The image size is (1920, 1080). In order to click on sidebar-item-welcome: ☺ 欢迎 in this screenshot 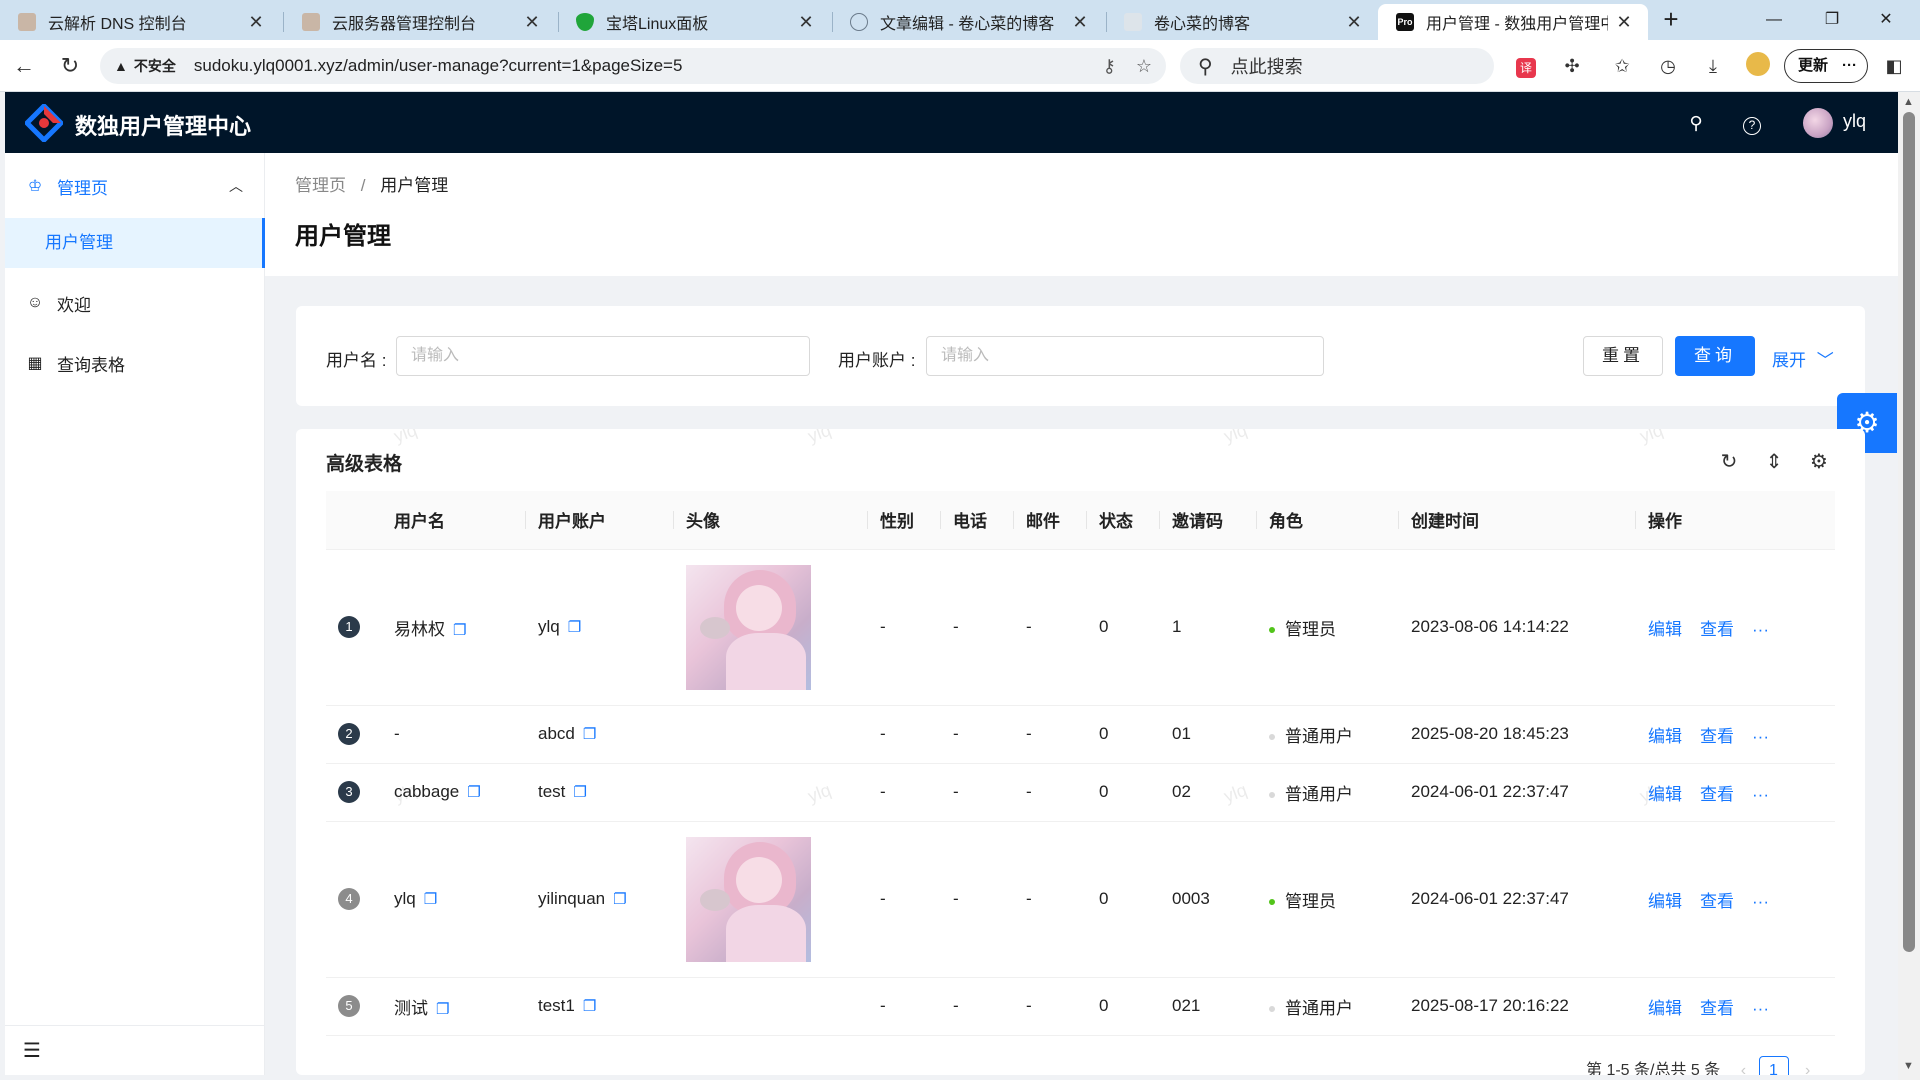, I will do `click(135, 303)`.